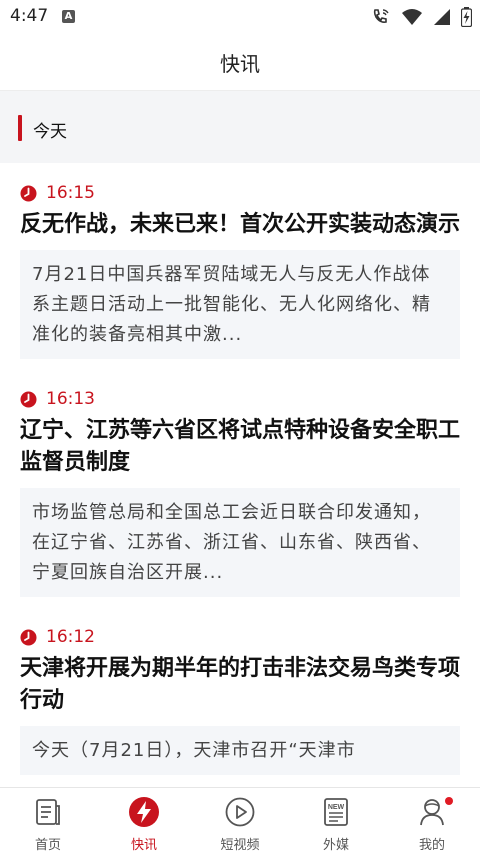 This screenshot has height=855, width=480. I want to click on section-accent-bar, so click(20, 128).